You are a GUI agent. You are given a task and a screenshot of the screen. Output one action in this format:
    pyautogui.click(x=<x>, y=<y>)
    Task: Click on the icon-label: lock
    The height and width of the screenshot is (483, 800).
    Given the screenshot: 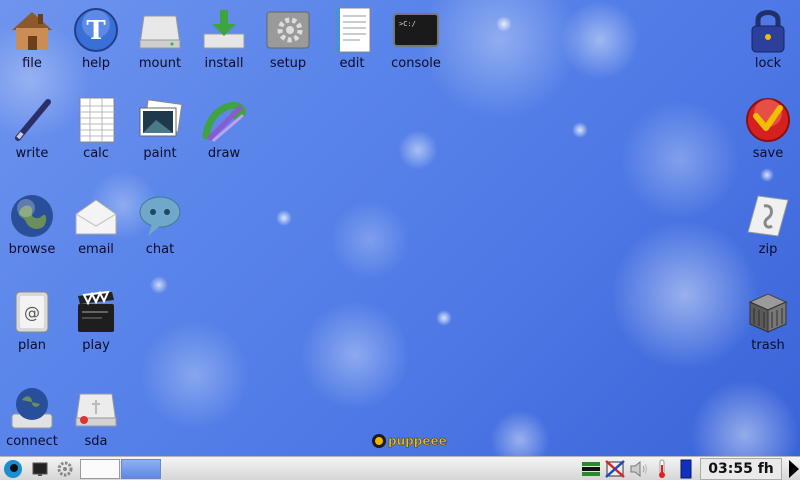 What is the action you would take?
    pyautogui.click(x=768, y=63)
    